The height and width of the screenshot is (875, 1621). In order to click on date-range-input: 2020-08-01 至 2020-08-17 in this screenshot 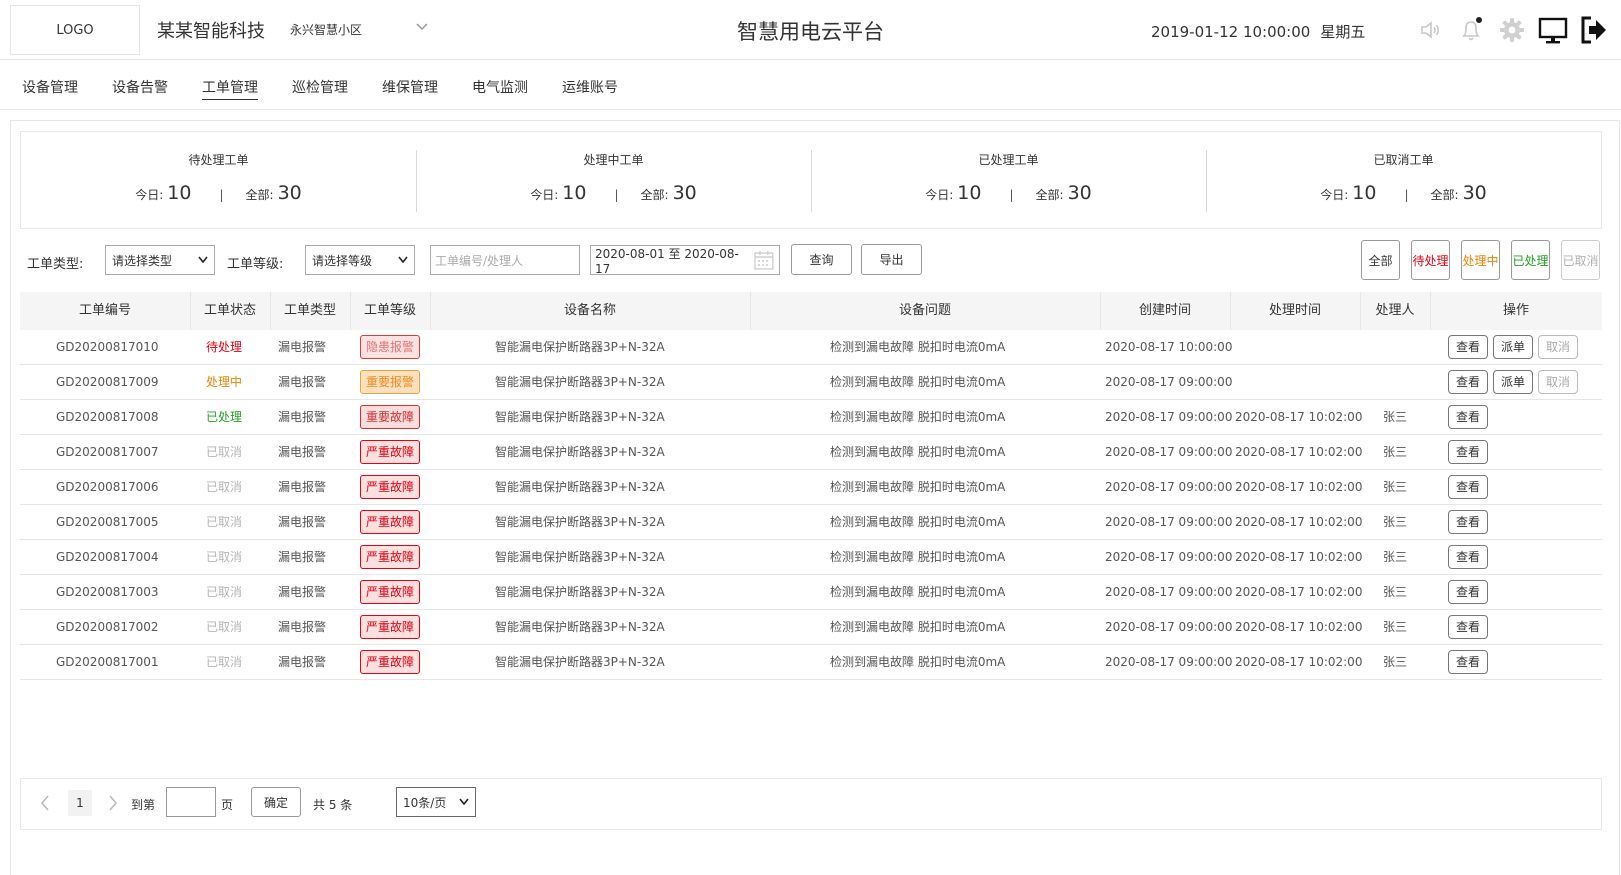, I will do `click(685, 260)`.